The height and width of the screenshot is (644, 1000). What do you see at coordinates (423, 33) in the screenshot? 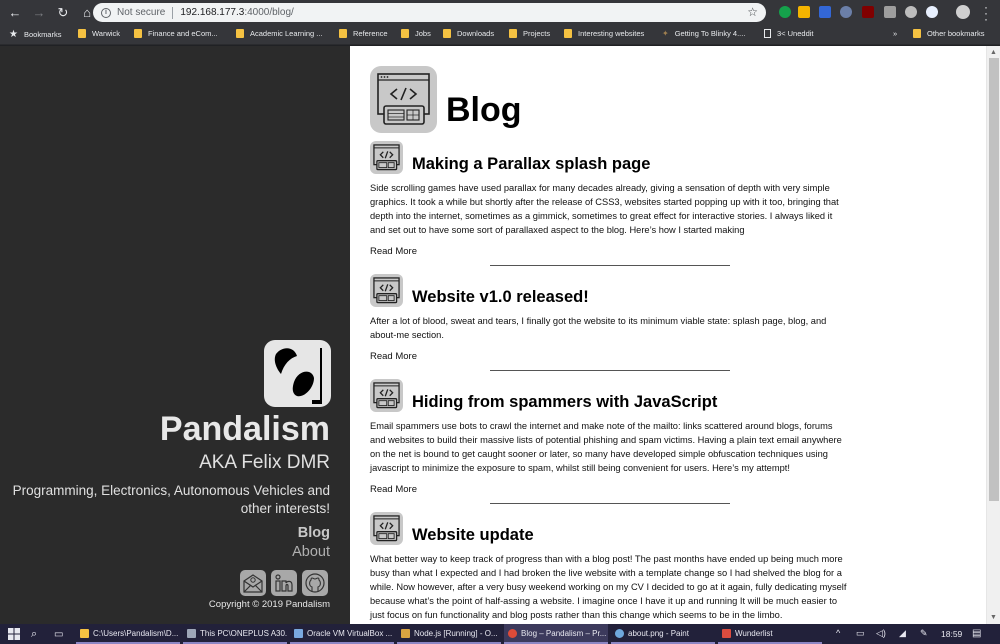
I see `bookmark-label: Jobs` at bounding box center [423, 33].